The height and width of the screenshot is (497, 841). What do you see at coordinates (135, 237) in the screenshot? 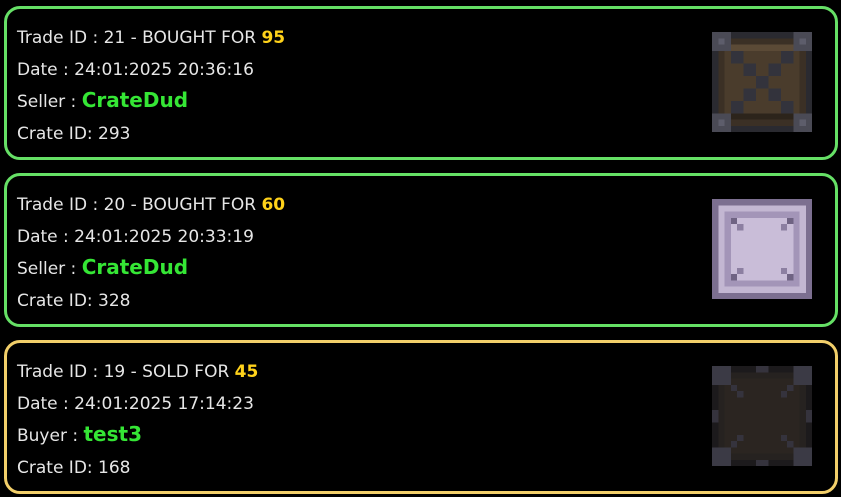
I see `trade-date: Date : 24:01:2025 20:33:19` at bounding box center [135, 237].